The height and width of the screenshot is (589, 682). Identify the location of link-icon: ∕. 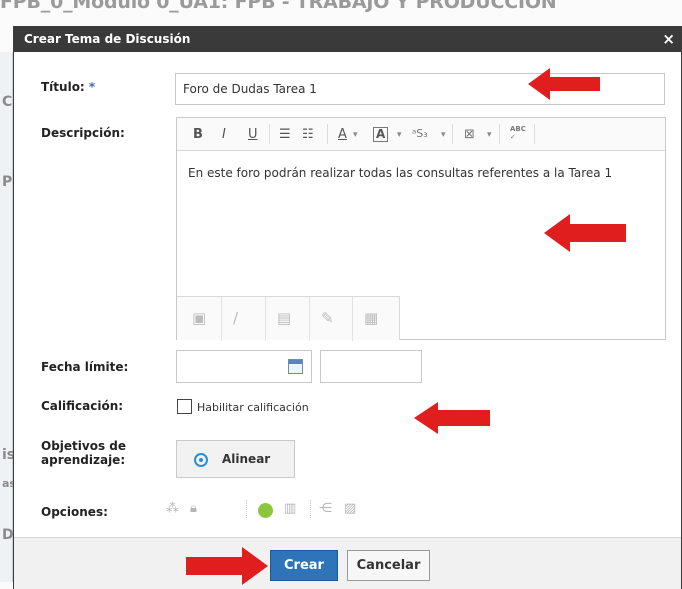
(235, 318).